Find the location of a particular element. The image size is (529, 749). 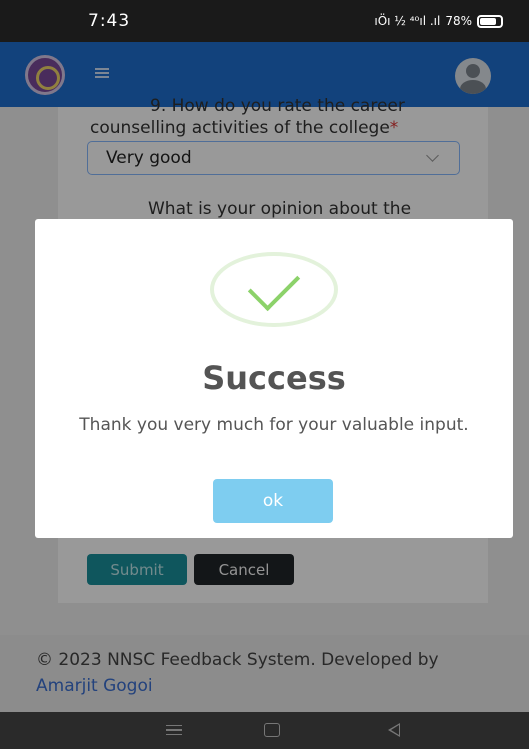

status-time: 7:43 is located at coordinates (109, 21).